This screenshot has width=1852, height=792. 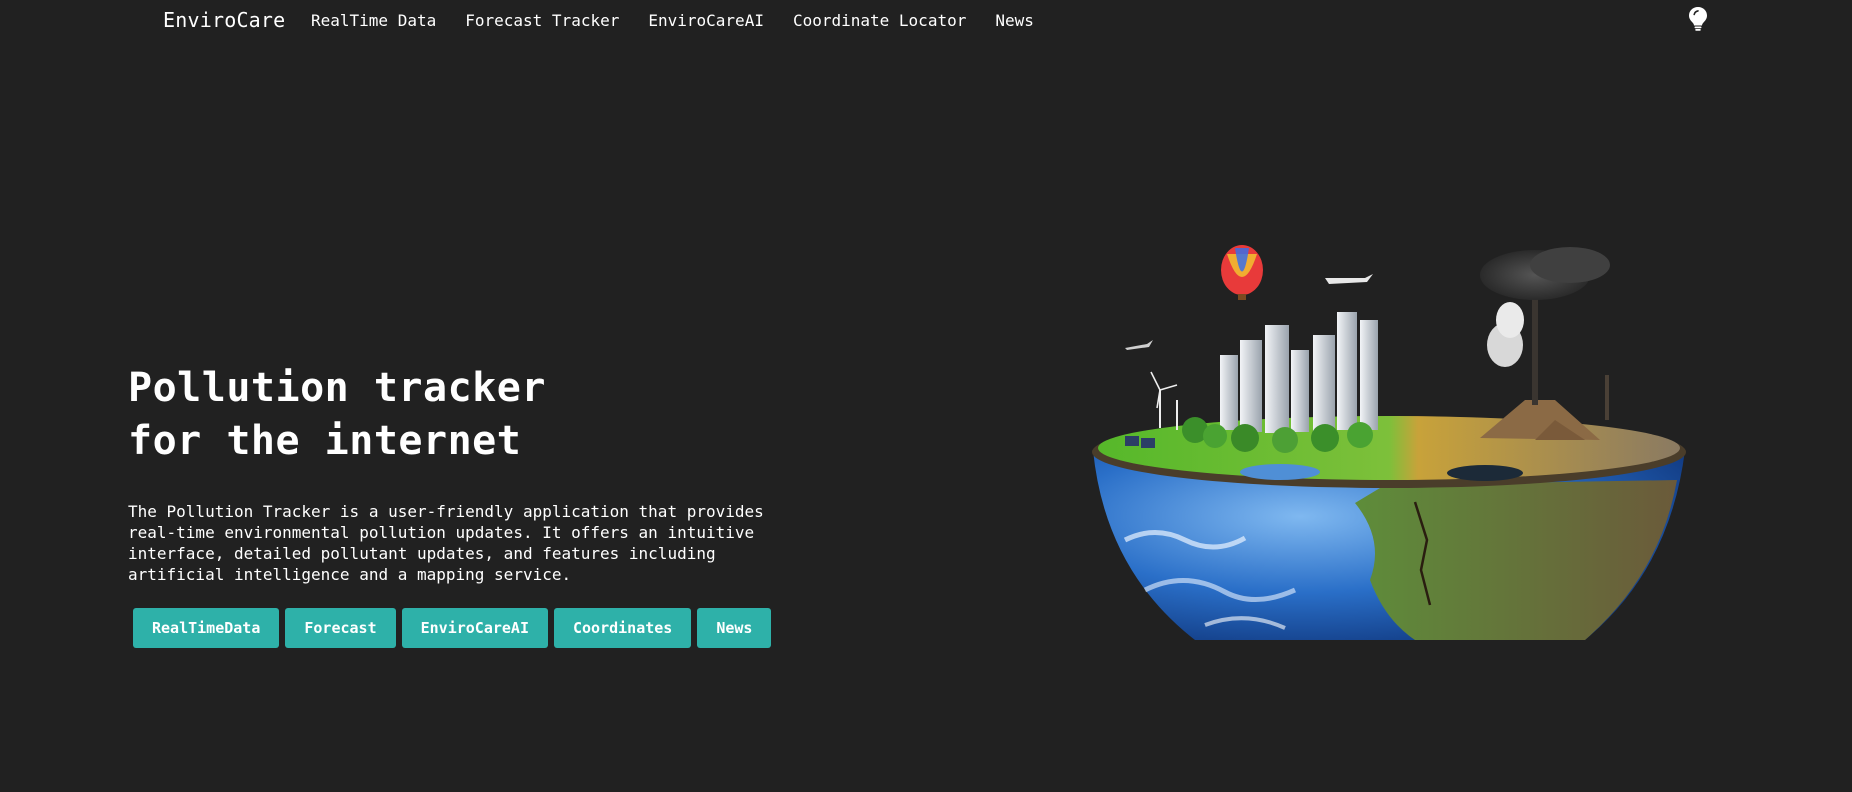 I want to click on realtime-data-button: RealTimeData, so click(x=206, y=628).